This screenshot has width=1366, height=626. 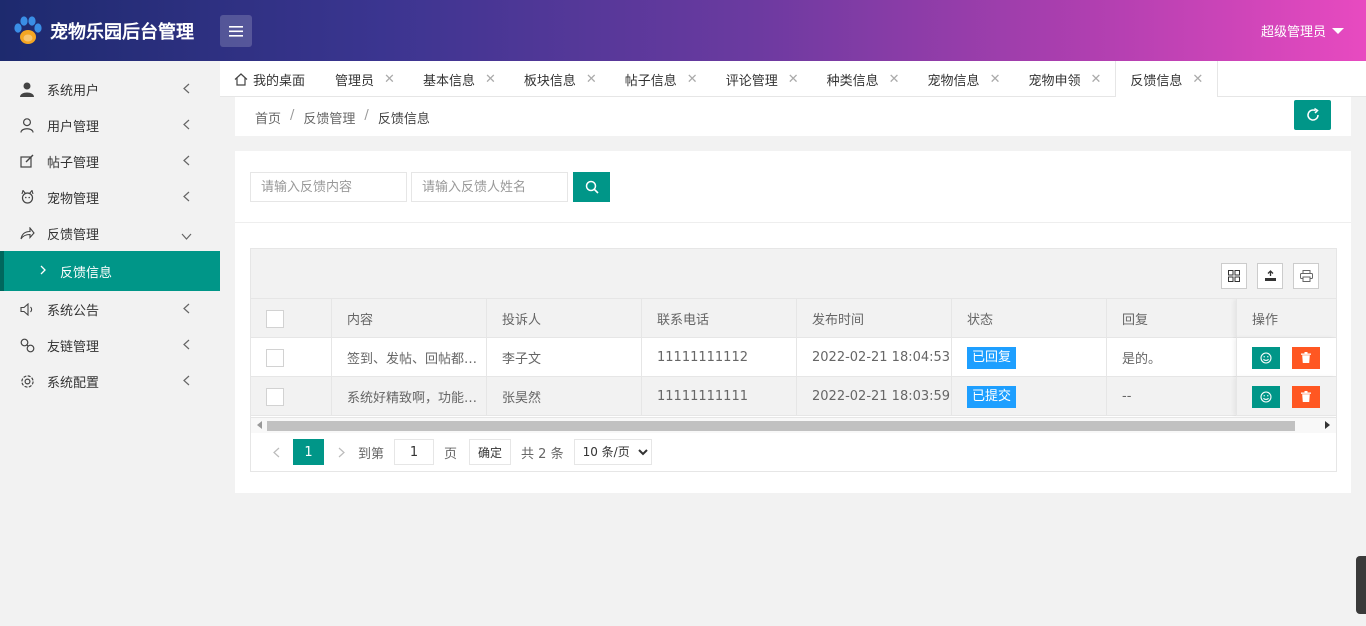 What do you see at coordinates (409, 318) in the screenshot?
I see `column-header: 内容` at bounding box center [409, 318].